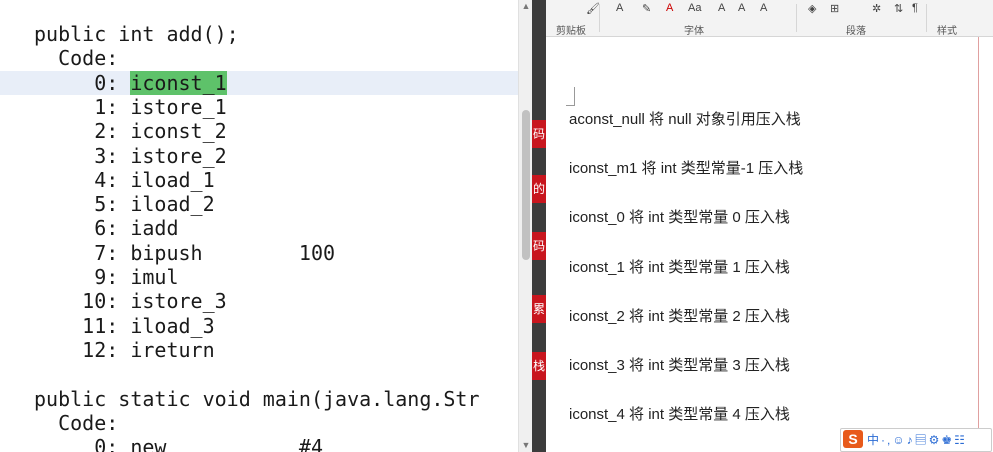 The image size is (993, 452). I want to click on vertical-scrollbar: ▲ ▼, so click(525, 226).